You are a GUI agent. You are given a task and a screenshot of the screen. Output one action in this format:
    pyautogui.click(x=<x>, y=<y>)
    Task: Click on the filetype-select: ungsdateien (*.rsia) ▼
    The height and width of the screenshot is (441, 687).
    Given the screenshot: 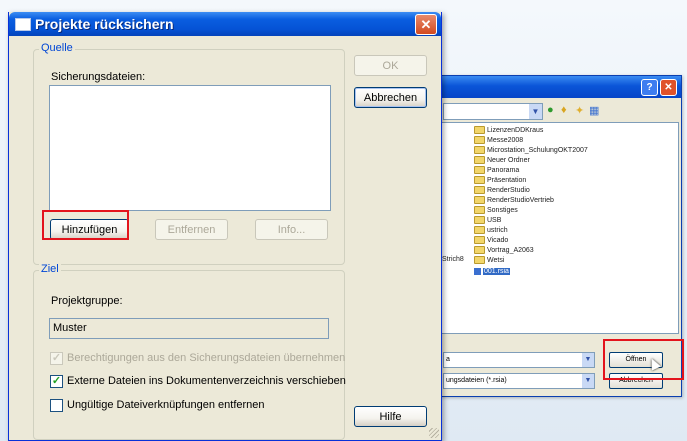 What is the action you would take?
    pyautogui.click(x=519, y=381)
    